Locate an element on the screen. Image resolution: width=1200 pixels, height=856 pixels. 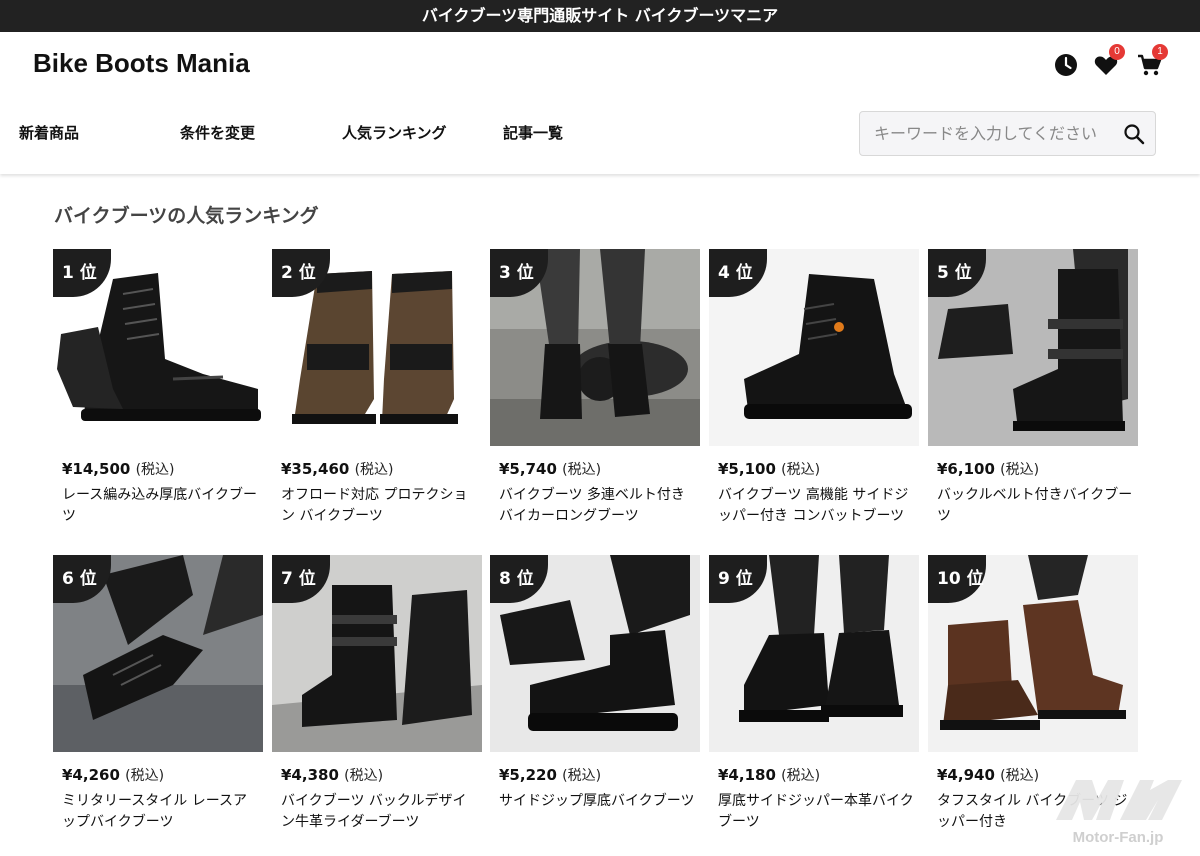
nav-popular-ranking: 人気ランキング is located at coordinates (394, 132).